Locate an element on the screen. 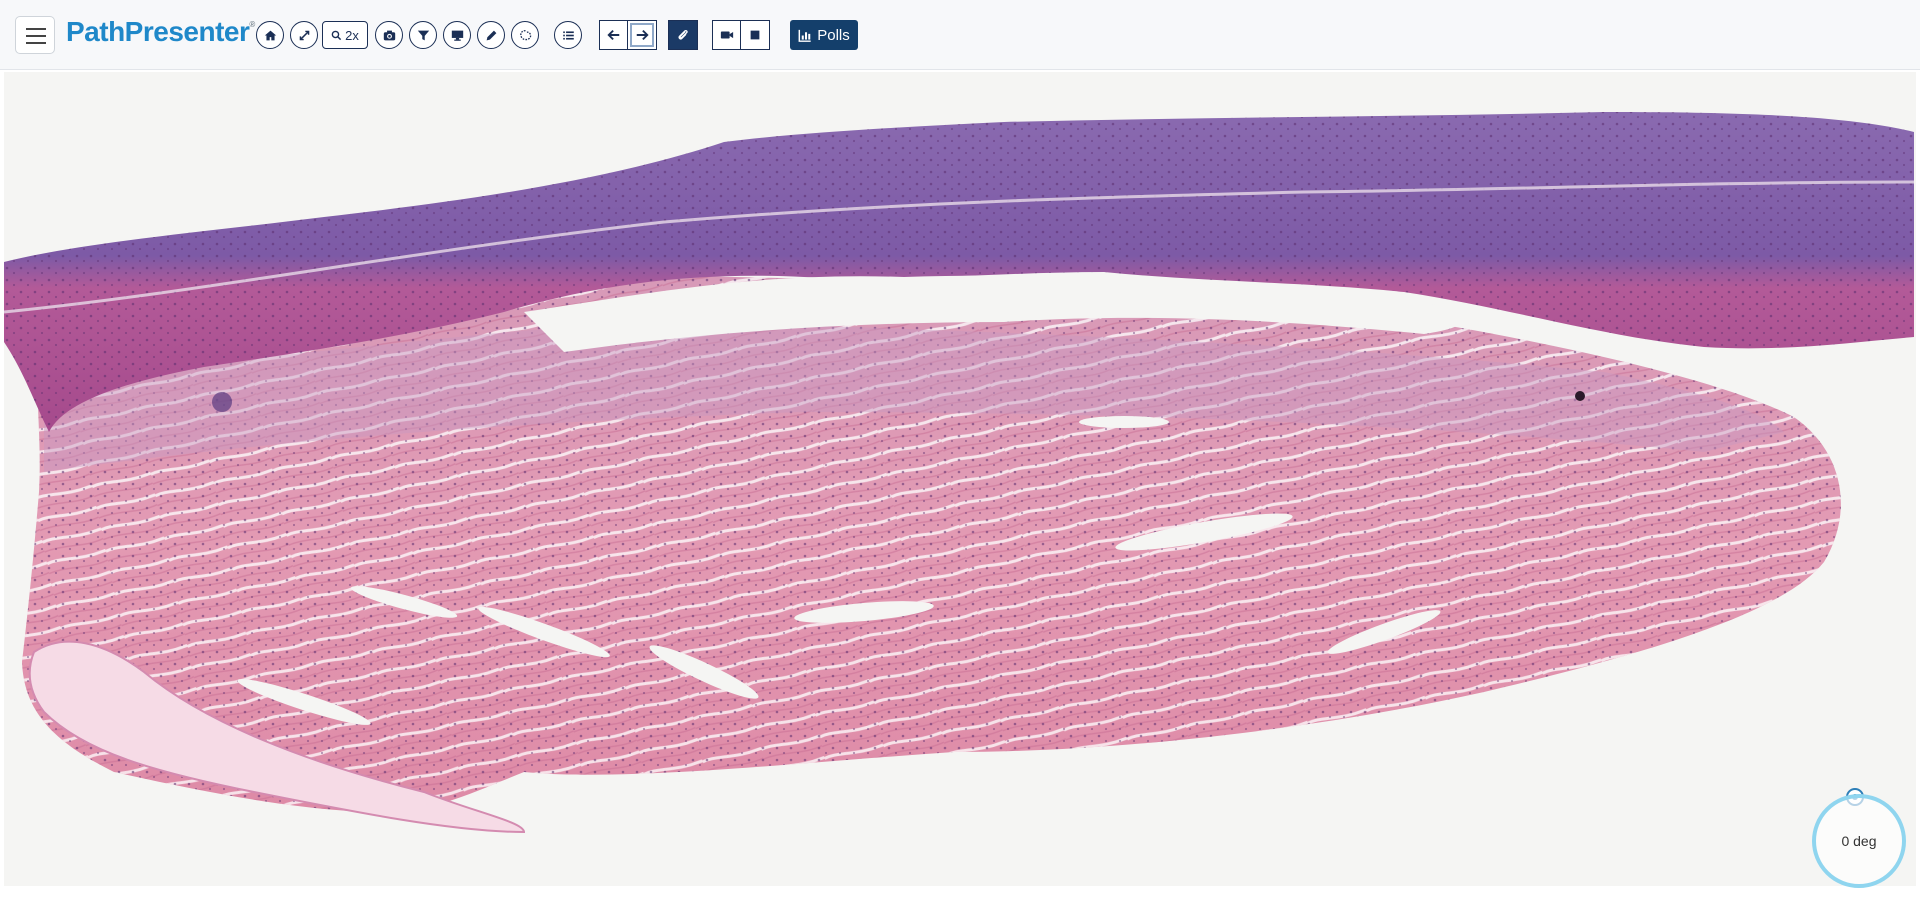  fullscreen-button is located at coordinates (304, 35).